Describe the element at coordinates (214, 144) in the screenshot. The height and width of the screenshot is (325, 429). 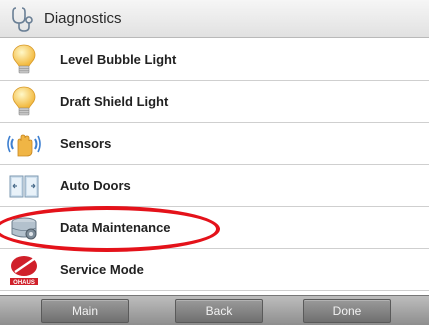
I see `menu-item-sensors: Sensors` at that location.